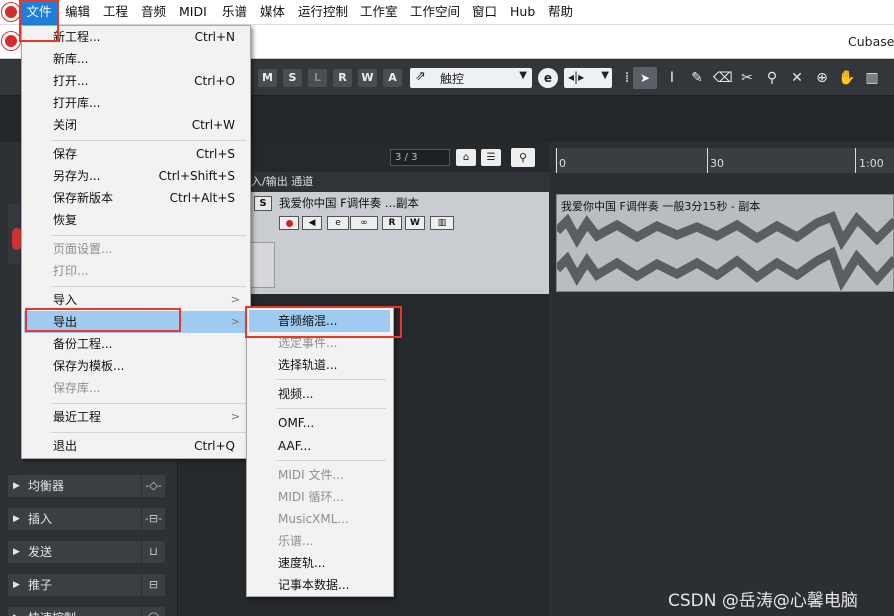 The height and width of the screenshot is (616, 894). What do you see at coordinates (484, 12) in the screenshot?
I see `menu-window: 窗口` at bounding box center [484, 12].